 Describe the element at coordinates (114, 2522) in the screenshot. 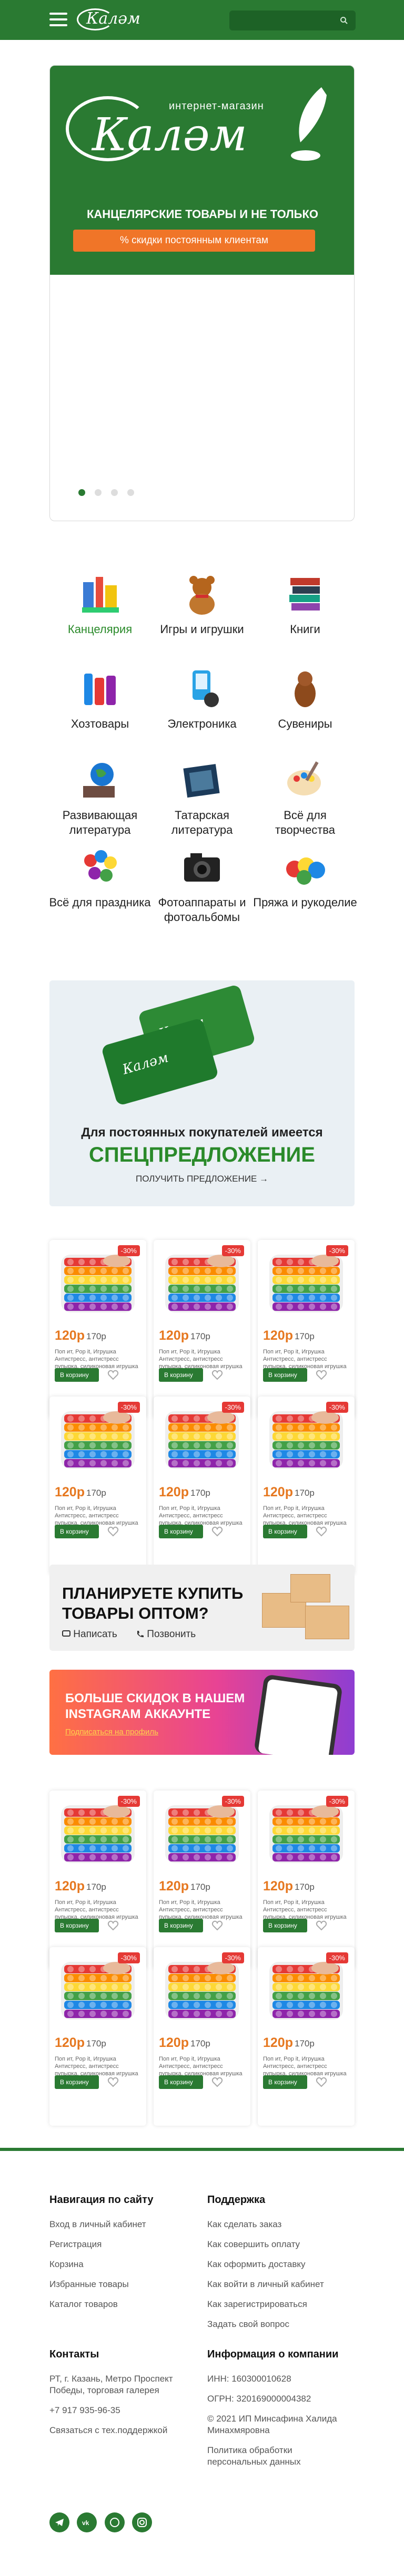

I see `whatsapp-icon` at that location.